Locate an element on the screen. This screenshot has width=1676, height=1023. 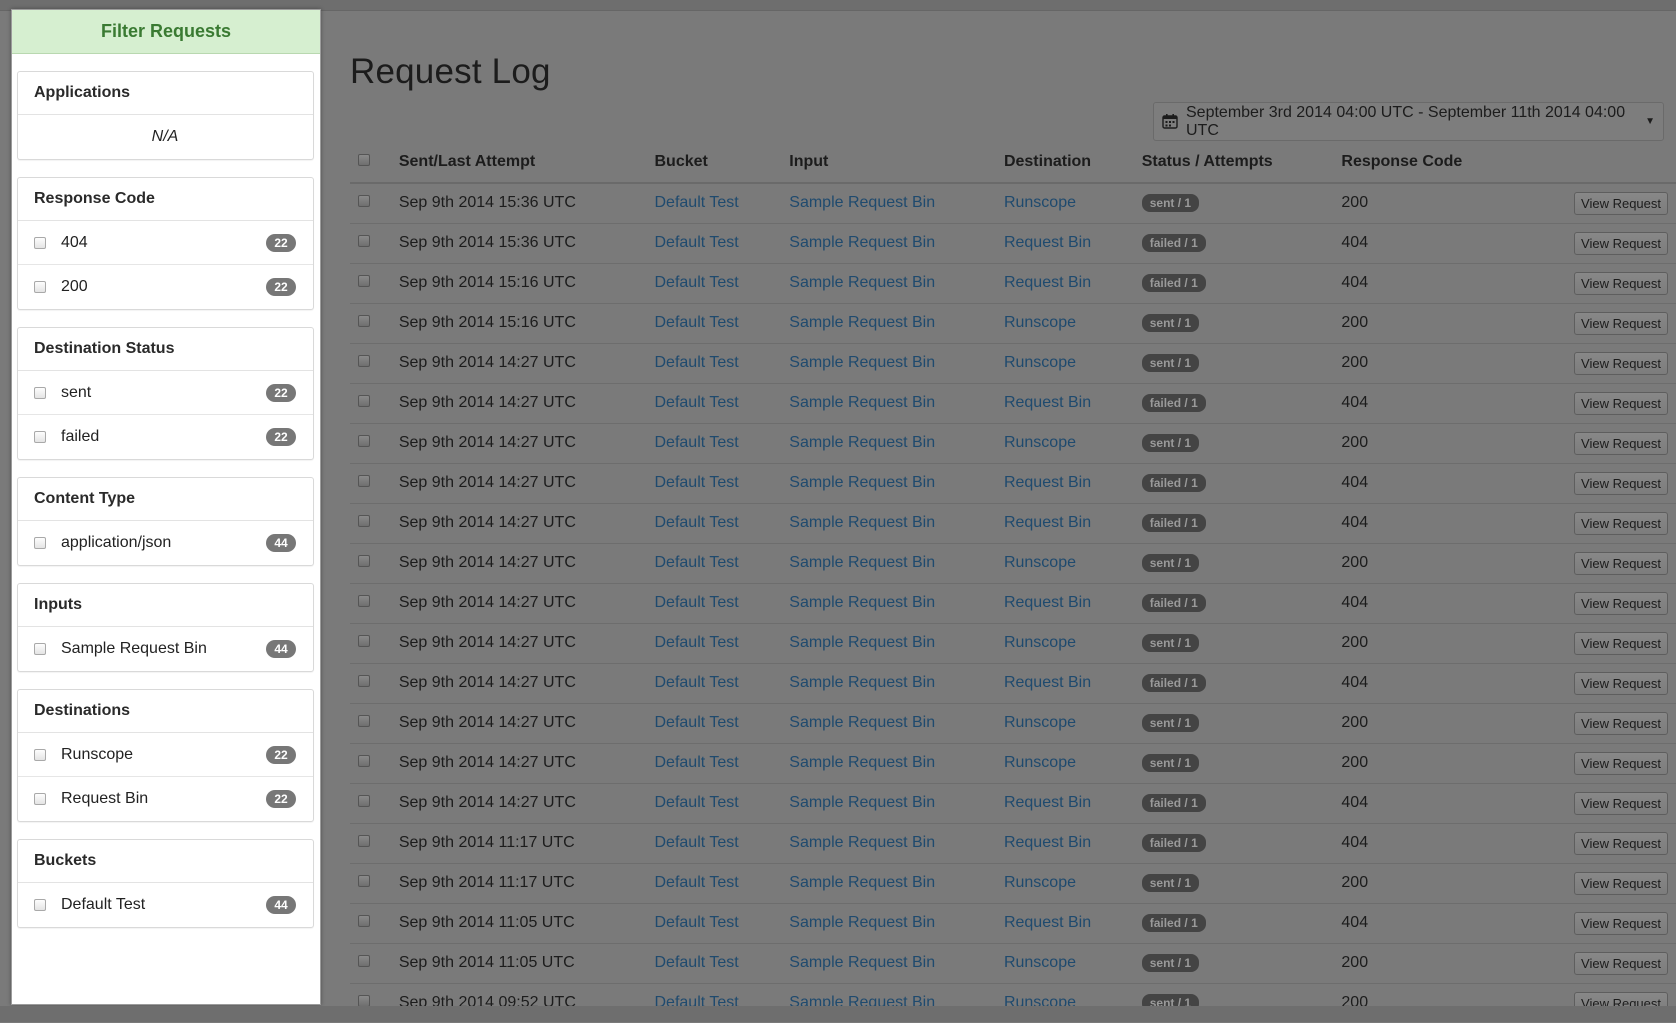
filter-option-request-bin: Request Bin 22 is located at coordinates (165, 799).